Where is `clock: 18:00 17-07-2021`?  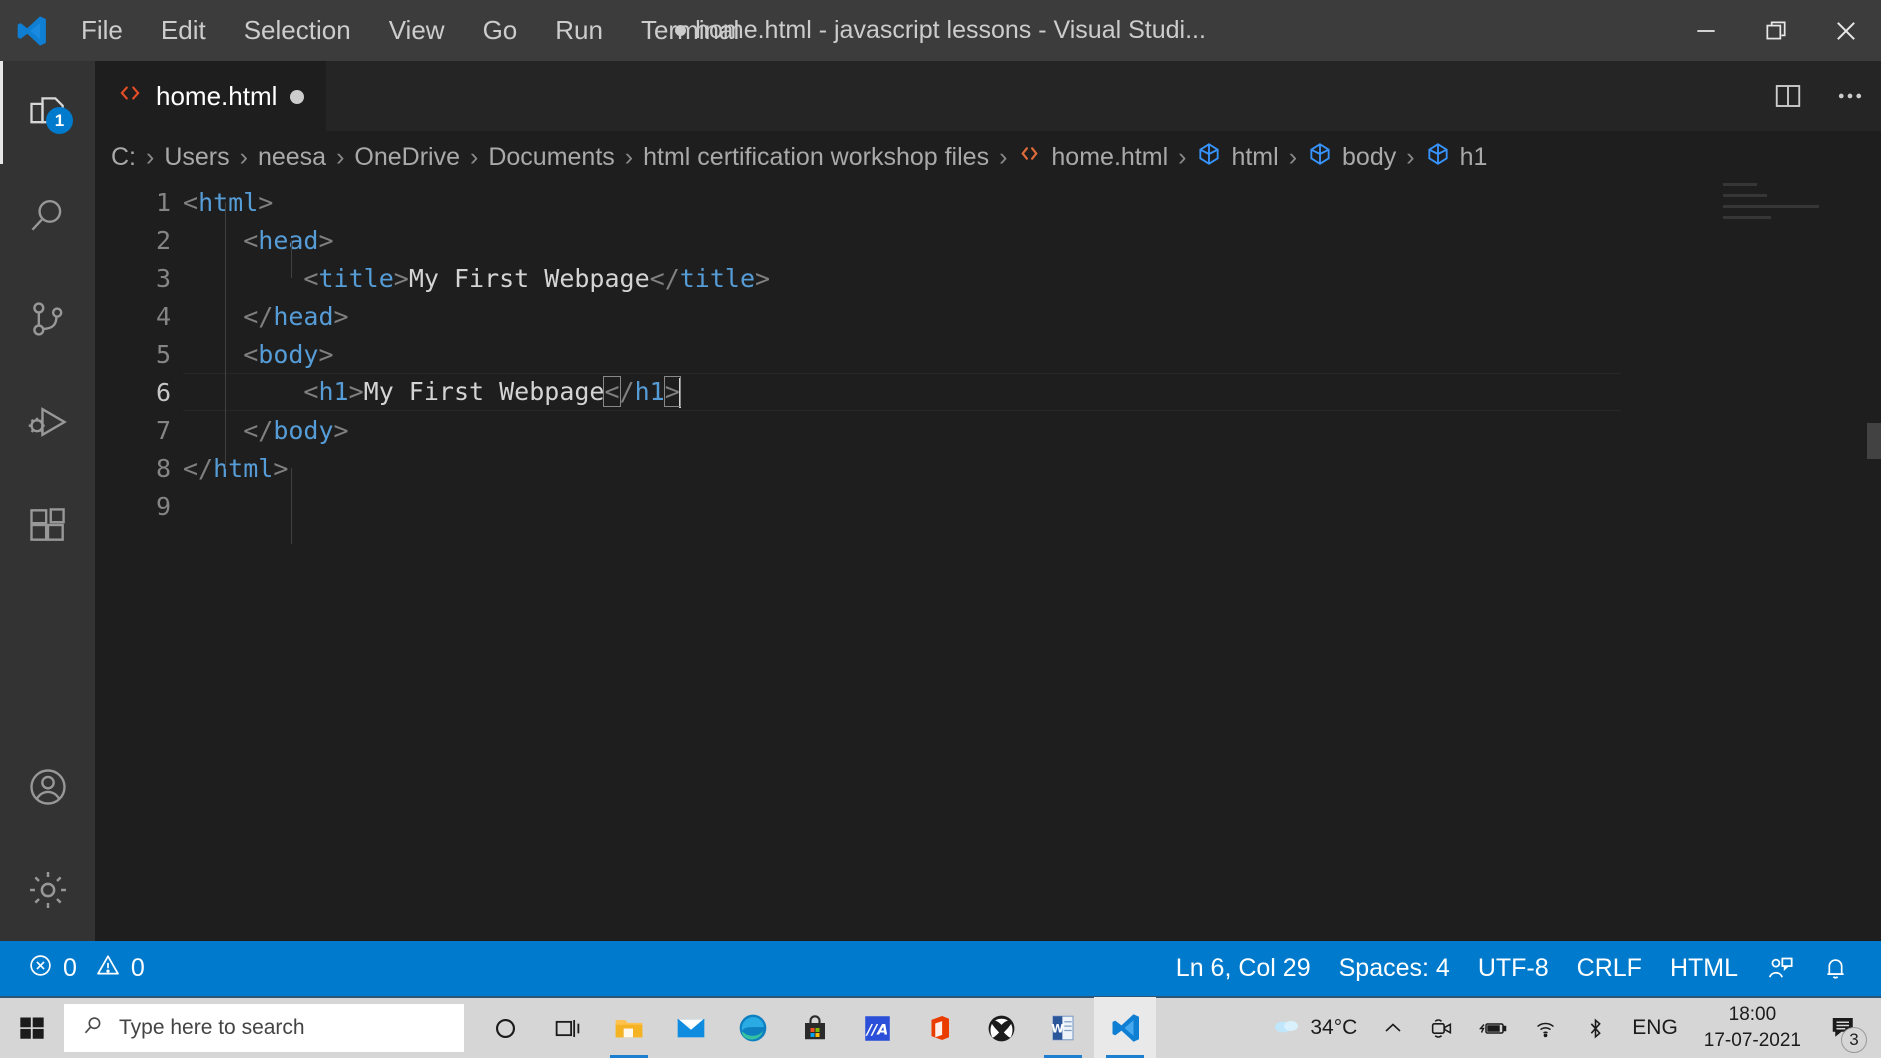
clock: 18:00 17-07-2021 is located at coordinates (1752, 1027).